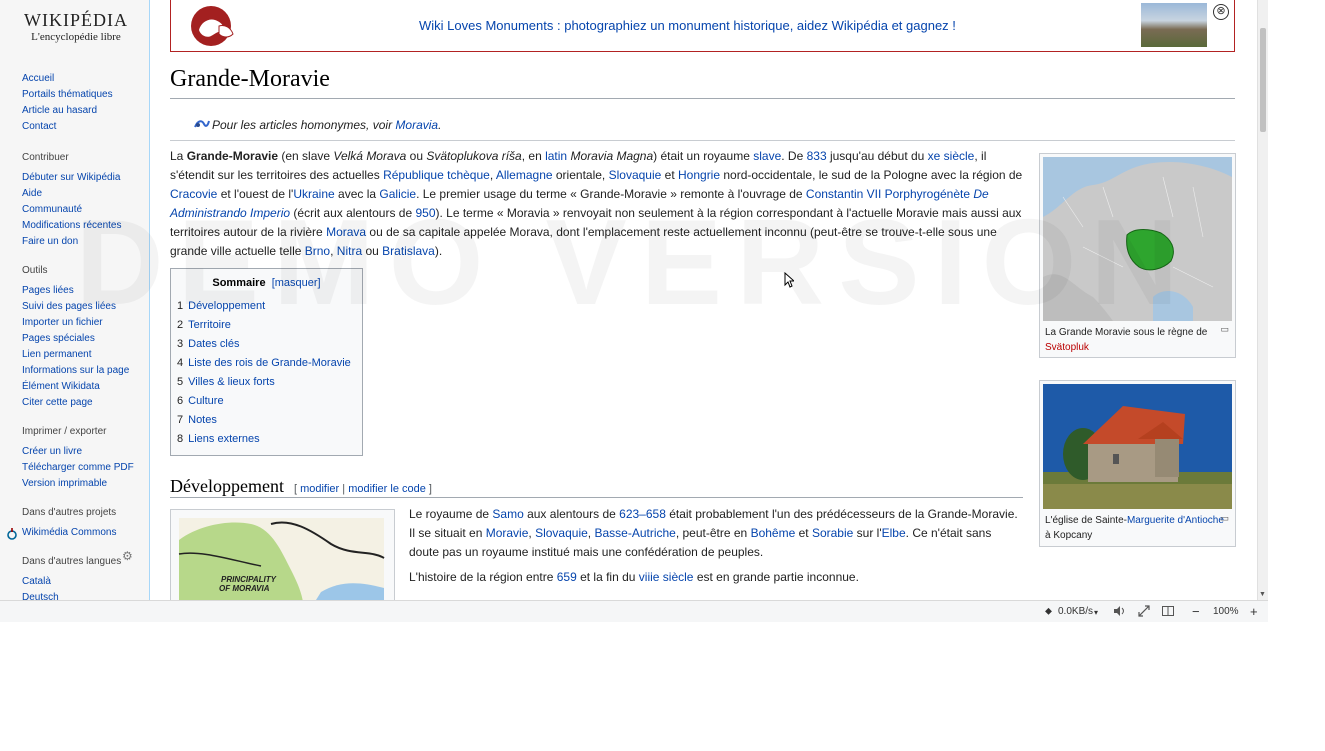  Describe the element at coordinates (76, 37) in the screenshot. I see `logo-subtitle: L'encyclopédie libre` at that location.